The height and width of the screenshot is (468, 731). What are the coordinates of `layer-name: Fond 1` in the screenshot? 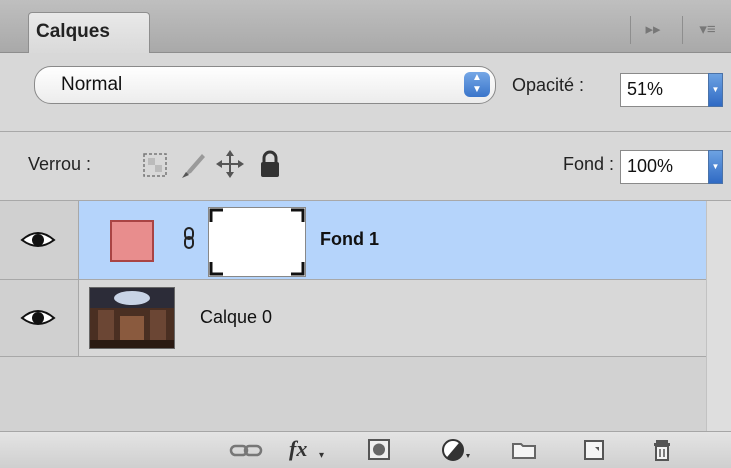 It's located at (349, 239).